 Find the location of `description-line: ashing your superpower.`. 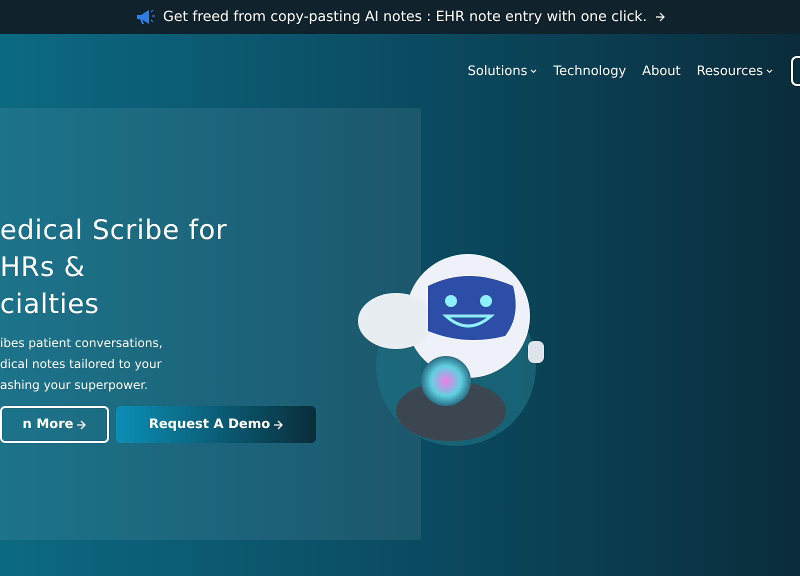

description-line: ashing your superpower. is located at coordinates (74, 385).